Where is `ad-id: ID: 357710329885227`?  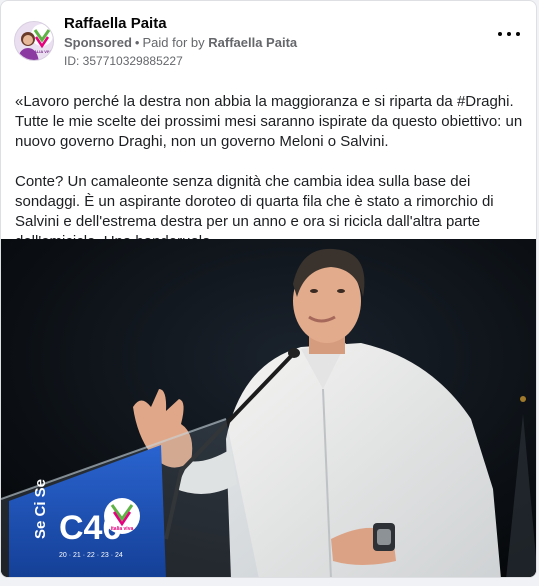 ad-id: ID: 357710329885227 is located at coordinates (123, 61).